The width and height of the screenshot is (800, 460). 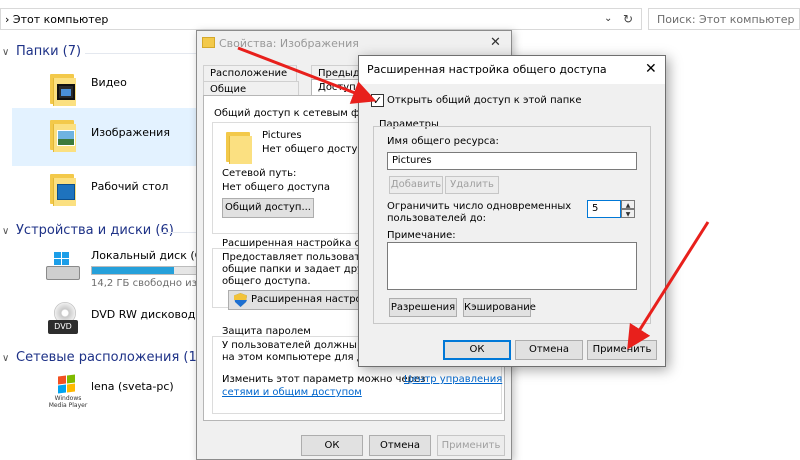 I want to click on disk-usage-fill, so click(x=133, y=270).